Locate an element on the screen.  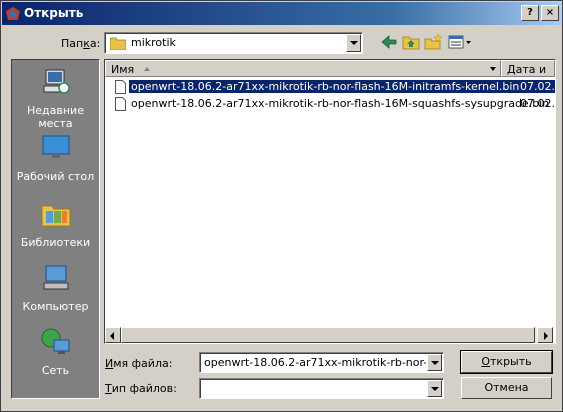
lookin-dropdown-button is located at coordinates (353, 43).